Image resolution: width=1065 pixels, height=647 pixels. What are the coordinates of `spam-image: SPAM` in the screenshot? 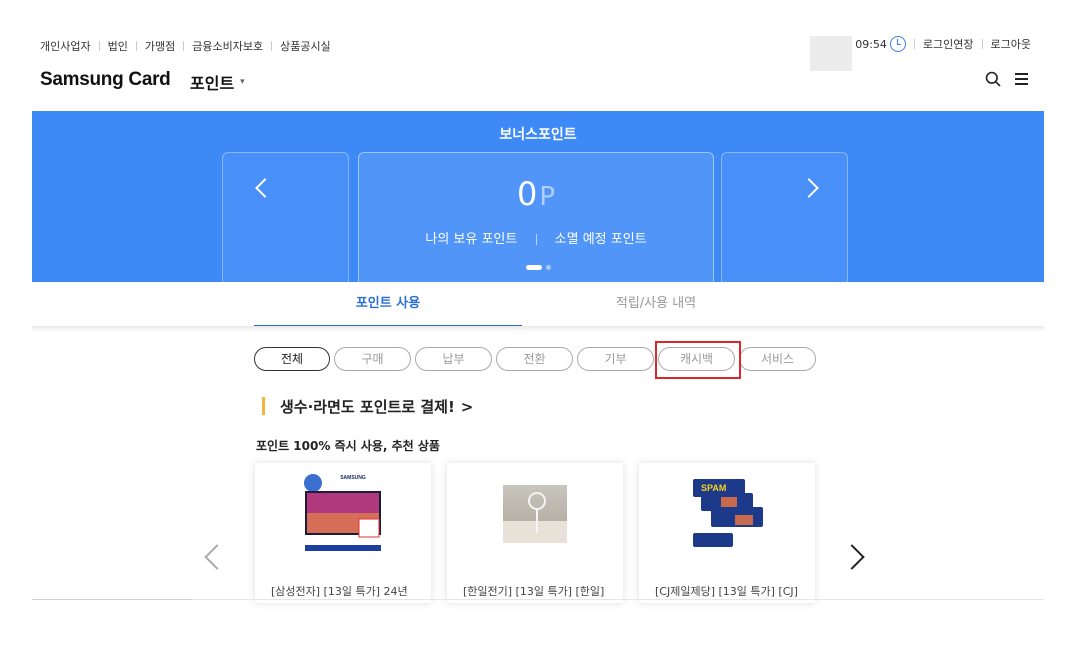 It's located at (728, 513).